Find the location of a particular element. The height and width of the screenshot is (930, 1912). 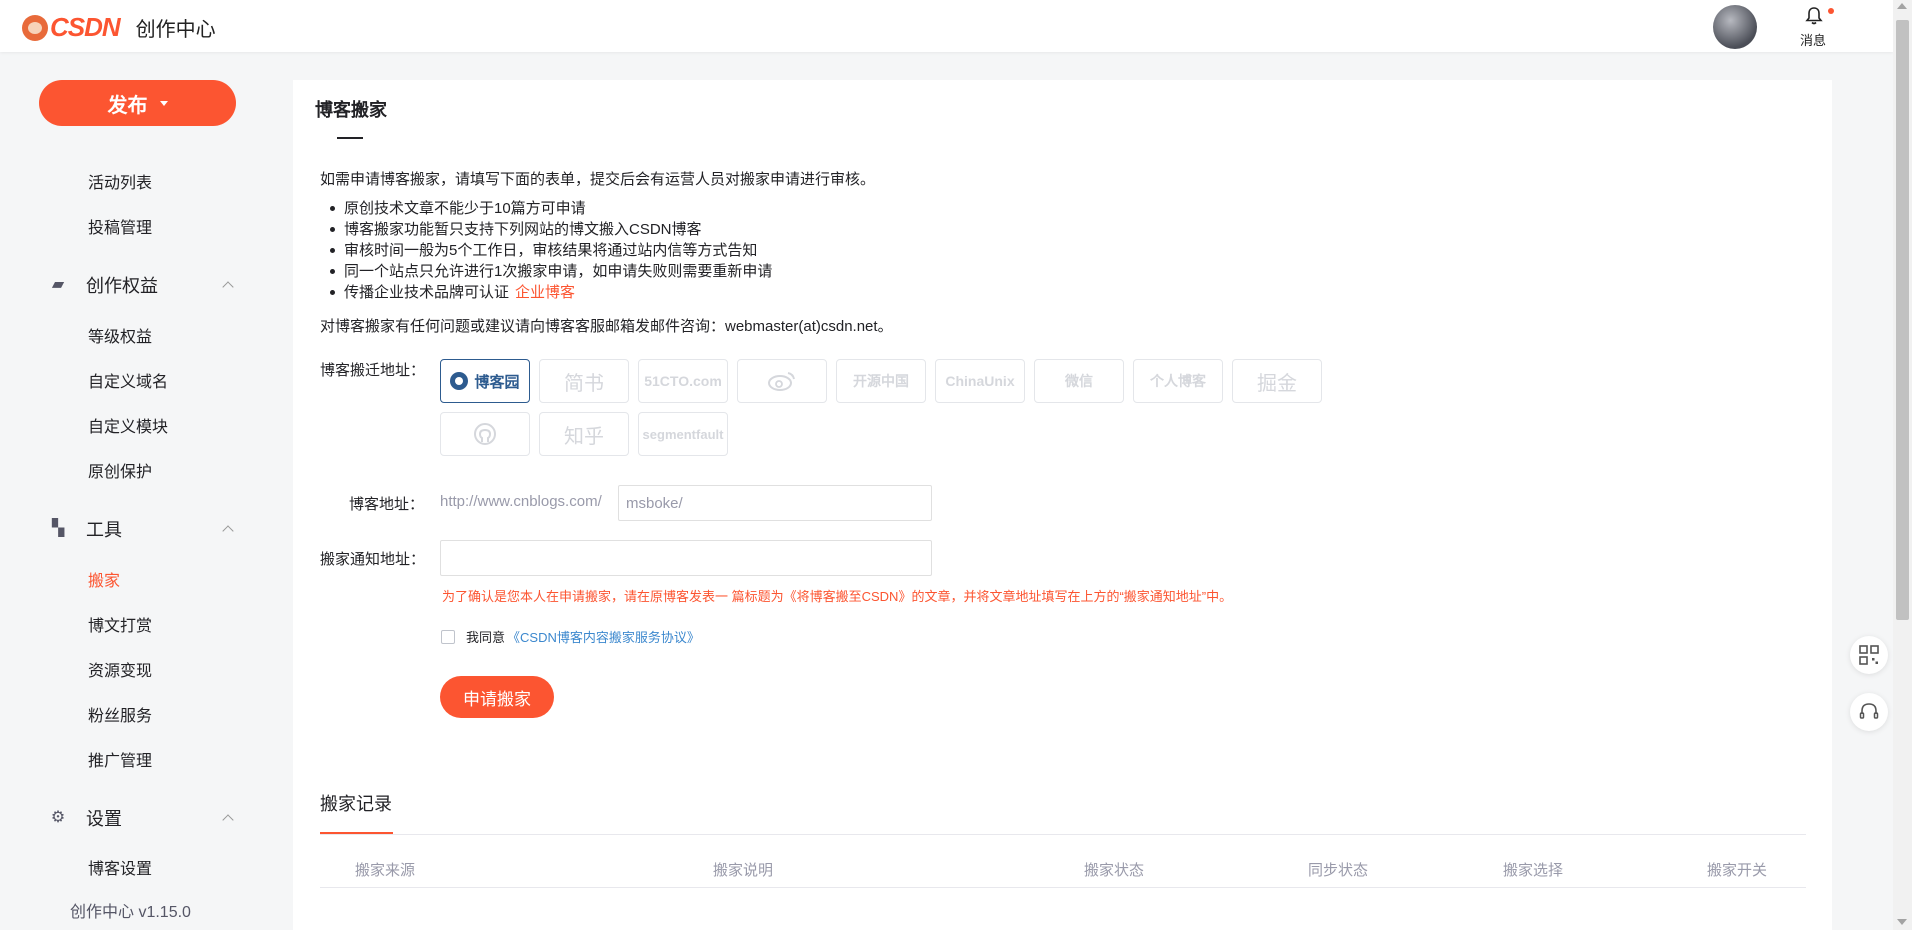

page-scrollbar is located at coordinates (1902, 465).